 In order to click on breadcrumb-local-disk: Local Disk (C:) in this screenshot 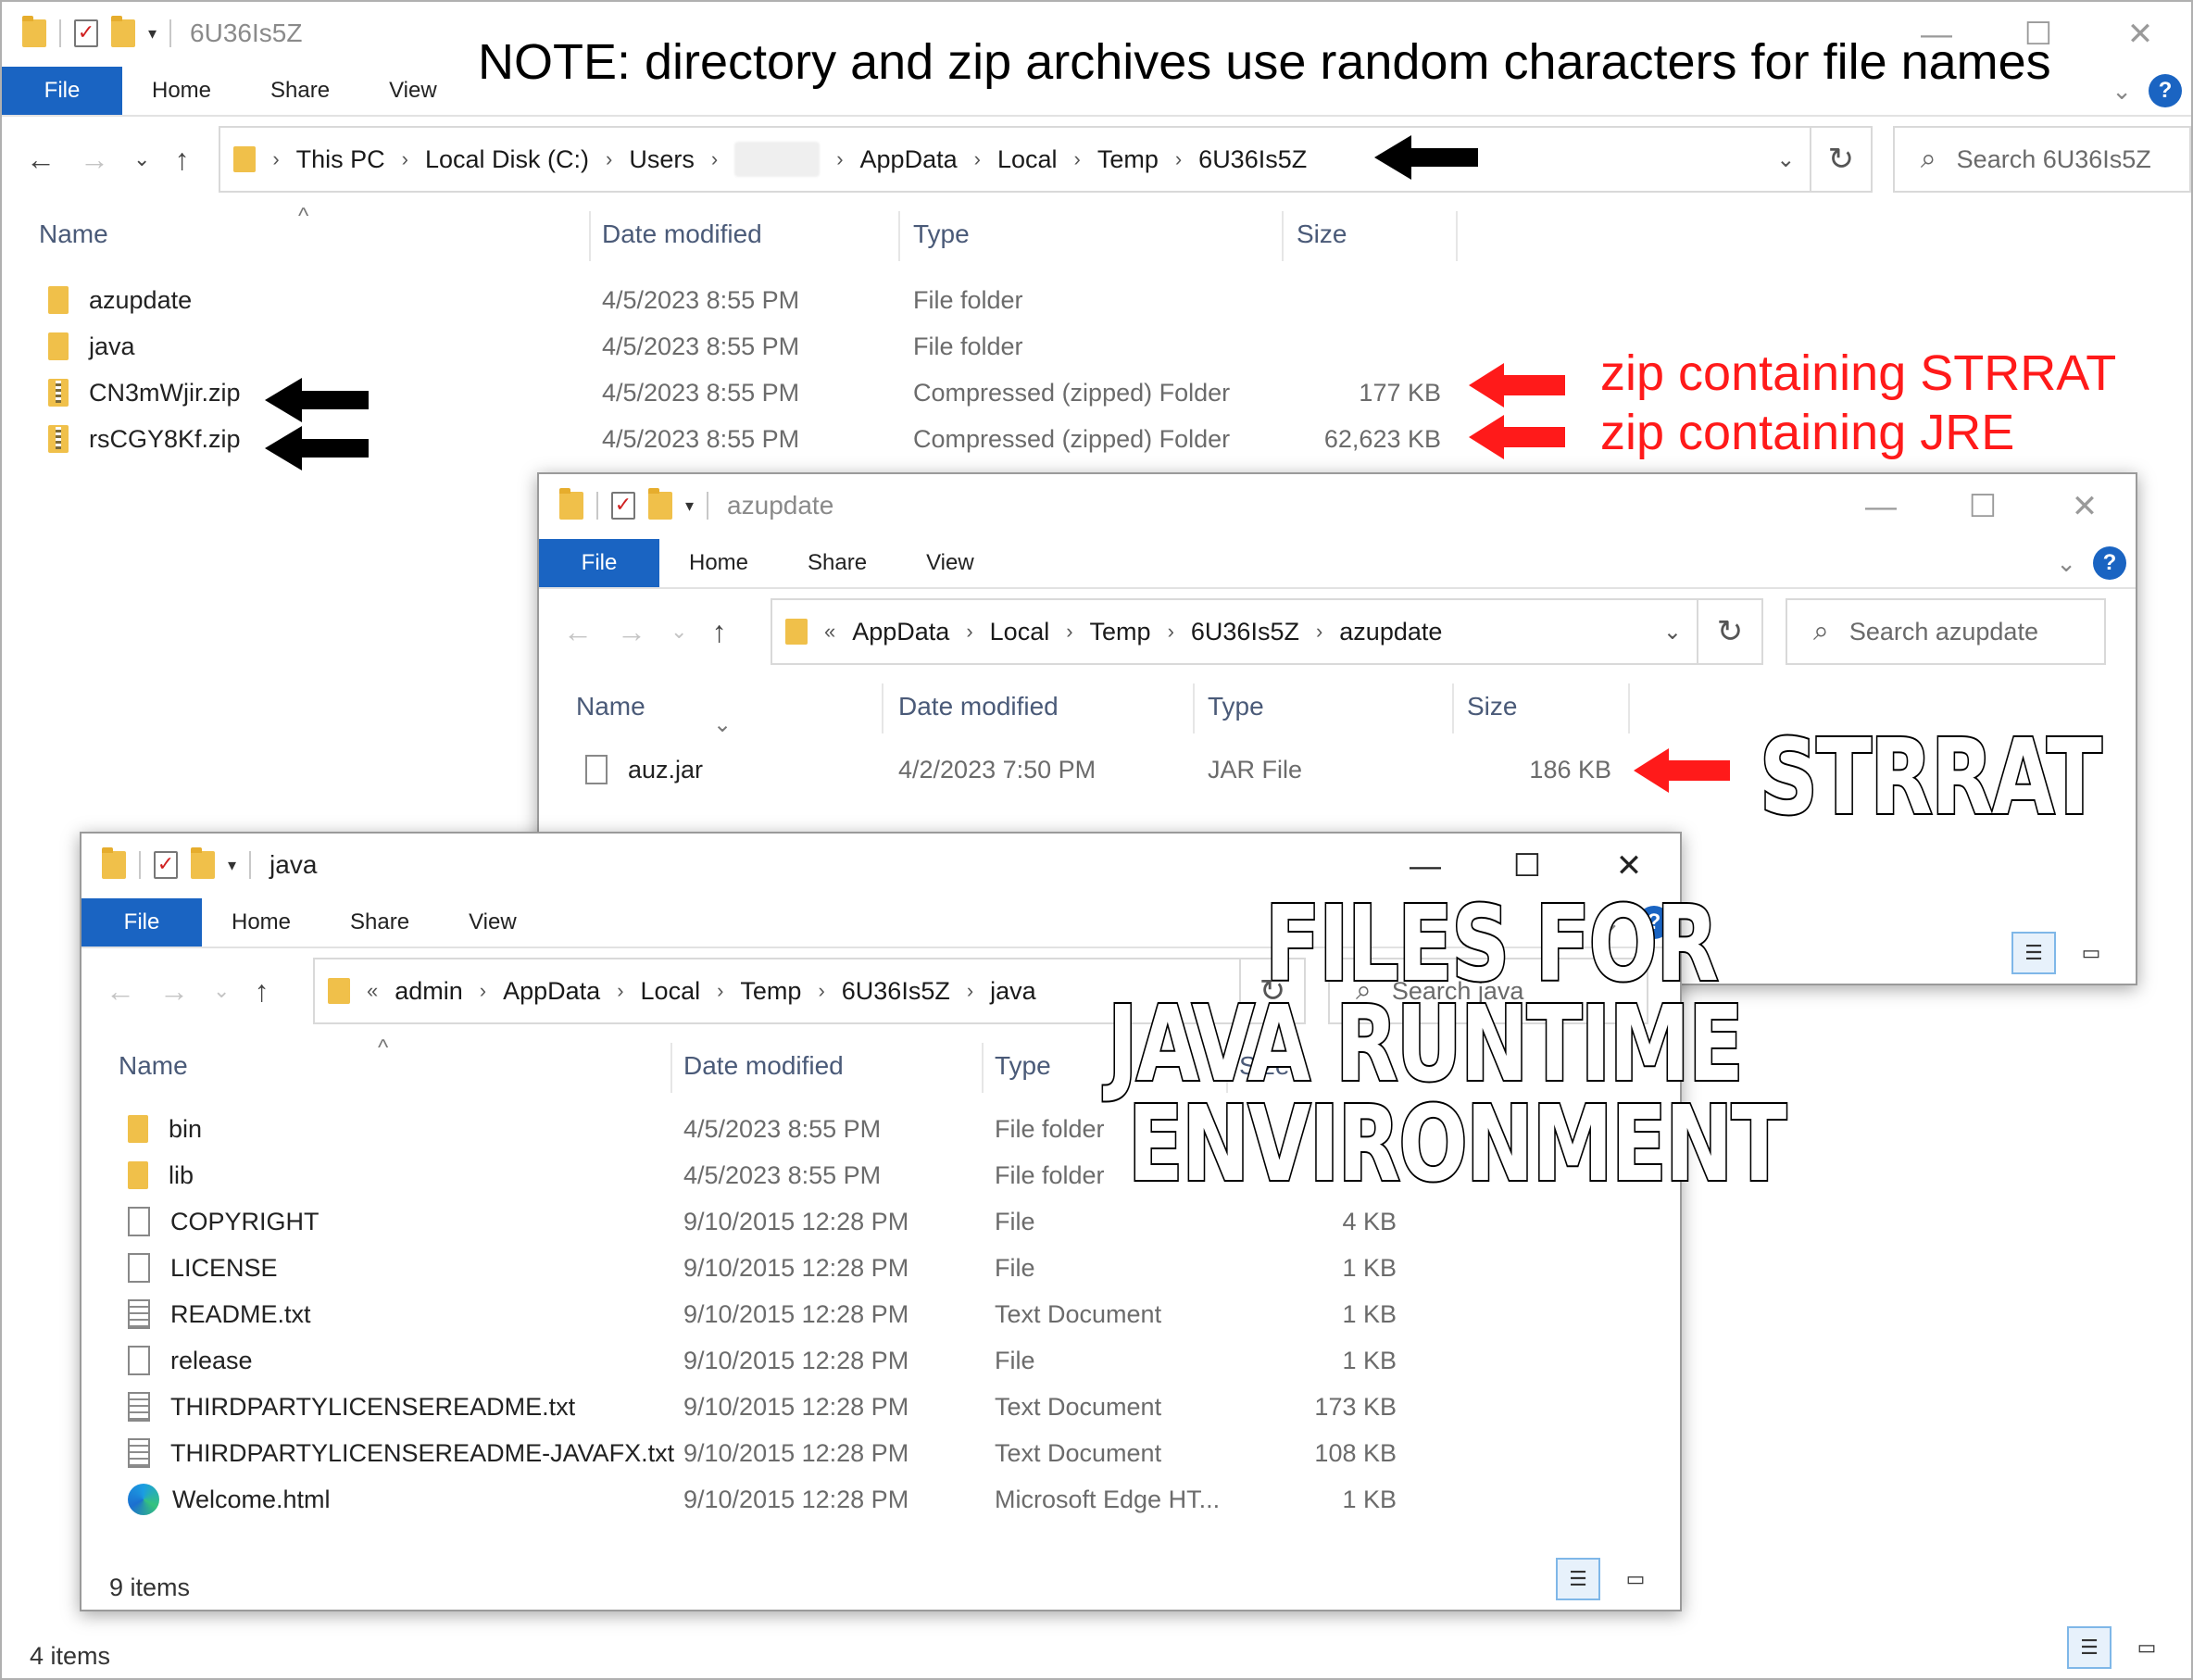, I will do `click(507, 159)`.